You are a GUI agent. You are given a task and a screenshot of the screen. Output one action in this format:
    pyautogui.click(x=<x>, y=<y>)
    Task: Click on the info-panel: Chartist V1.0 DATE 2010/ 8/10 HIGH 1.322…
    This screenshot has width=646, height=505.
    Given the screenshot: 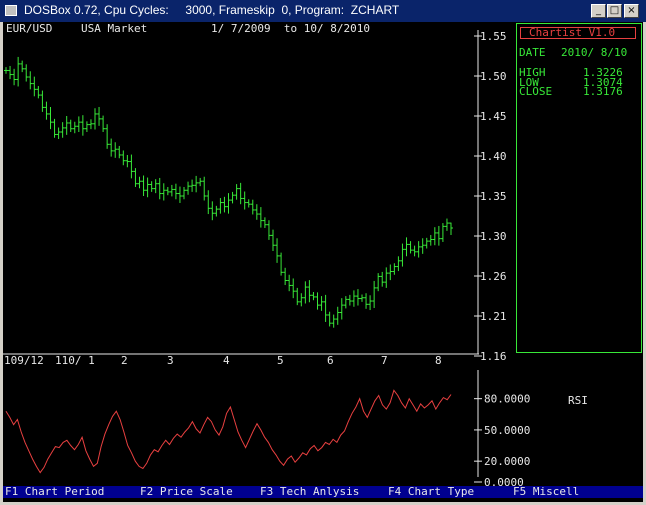 What is the action you would take?
    pyautogui.click(x=579, y=188)
    